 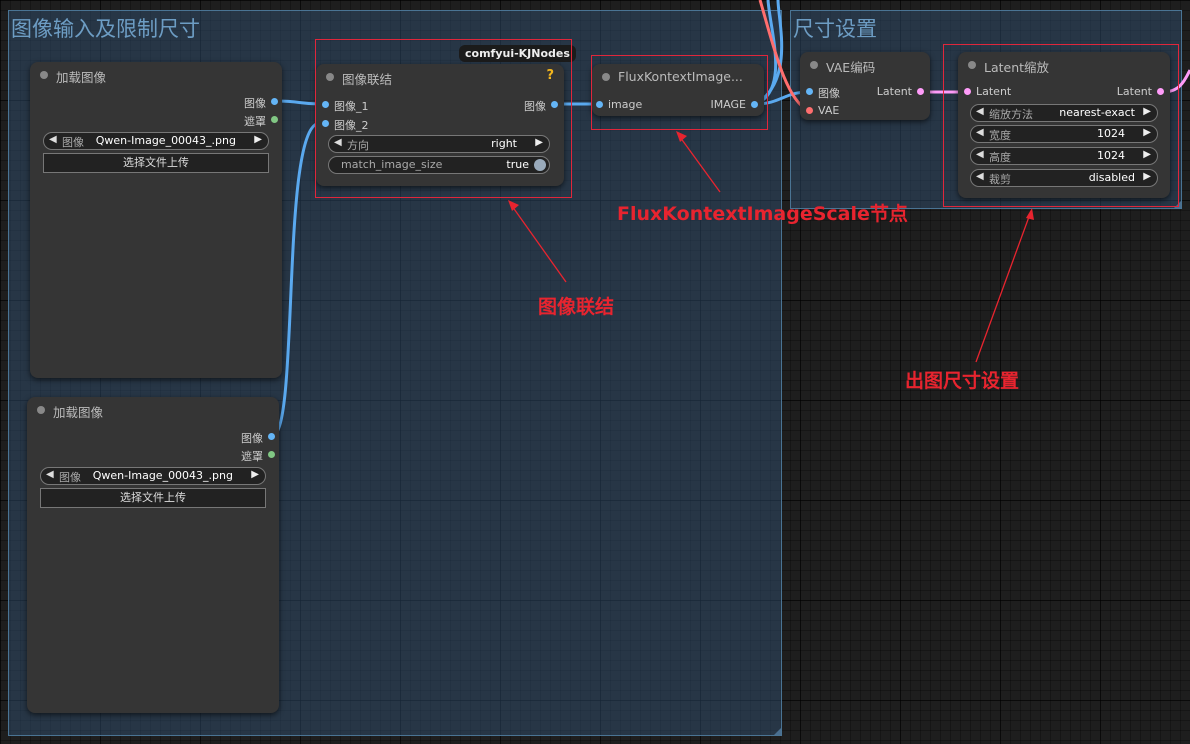 What do you see at coordinates (443, 118) in the screenshot?
I see `annotation-box-concat` at bounding box center [443, 118].